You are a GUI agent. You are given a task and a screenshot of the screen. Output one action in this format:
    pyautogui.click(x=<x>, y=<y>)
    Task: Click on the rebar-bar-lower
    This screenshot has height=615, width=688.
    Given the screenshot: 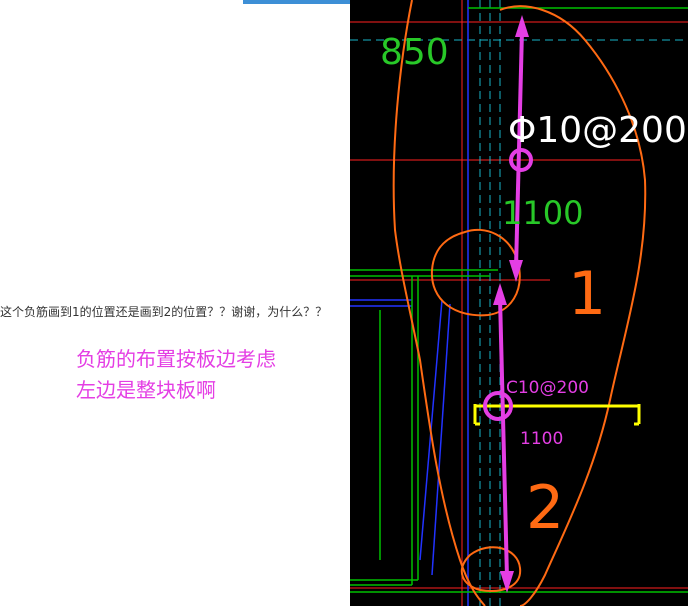 What is the action you would take?
    pyautogui.click(x=557, y=415)
    